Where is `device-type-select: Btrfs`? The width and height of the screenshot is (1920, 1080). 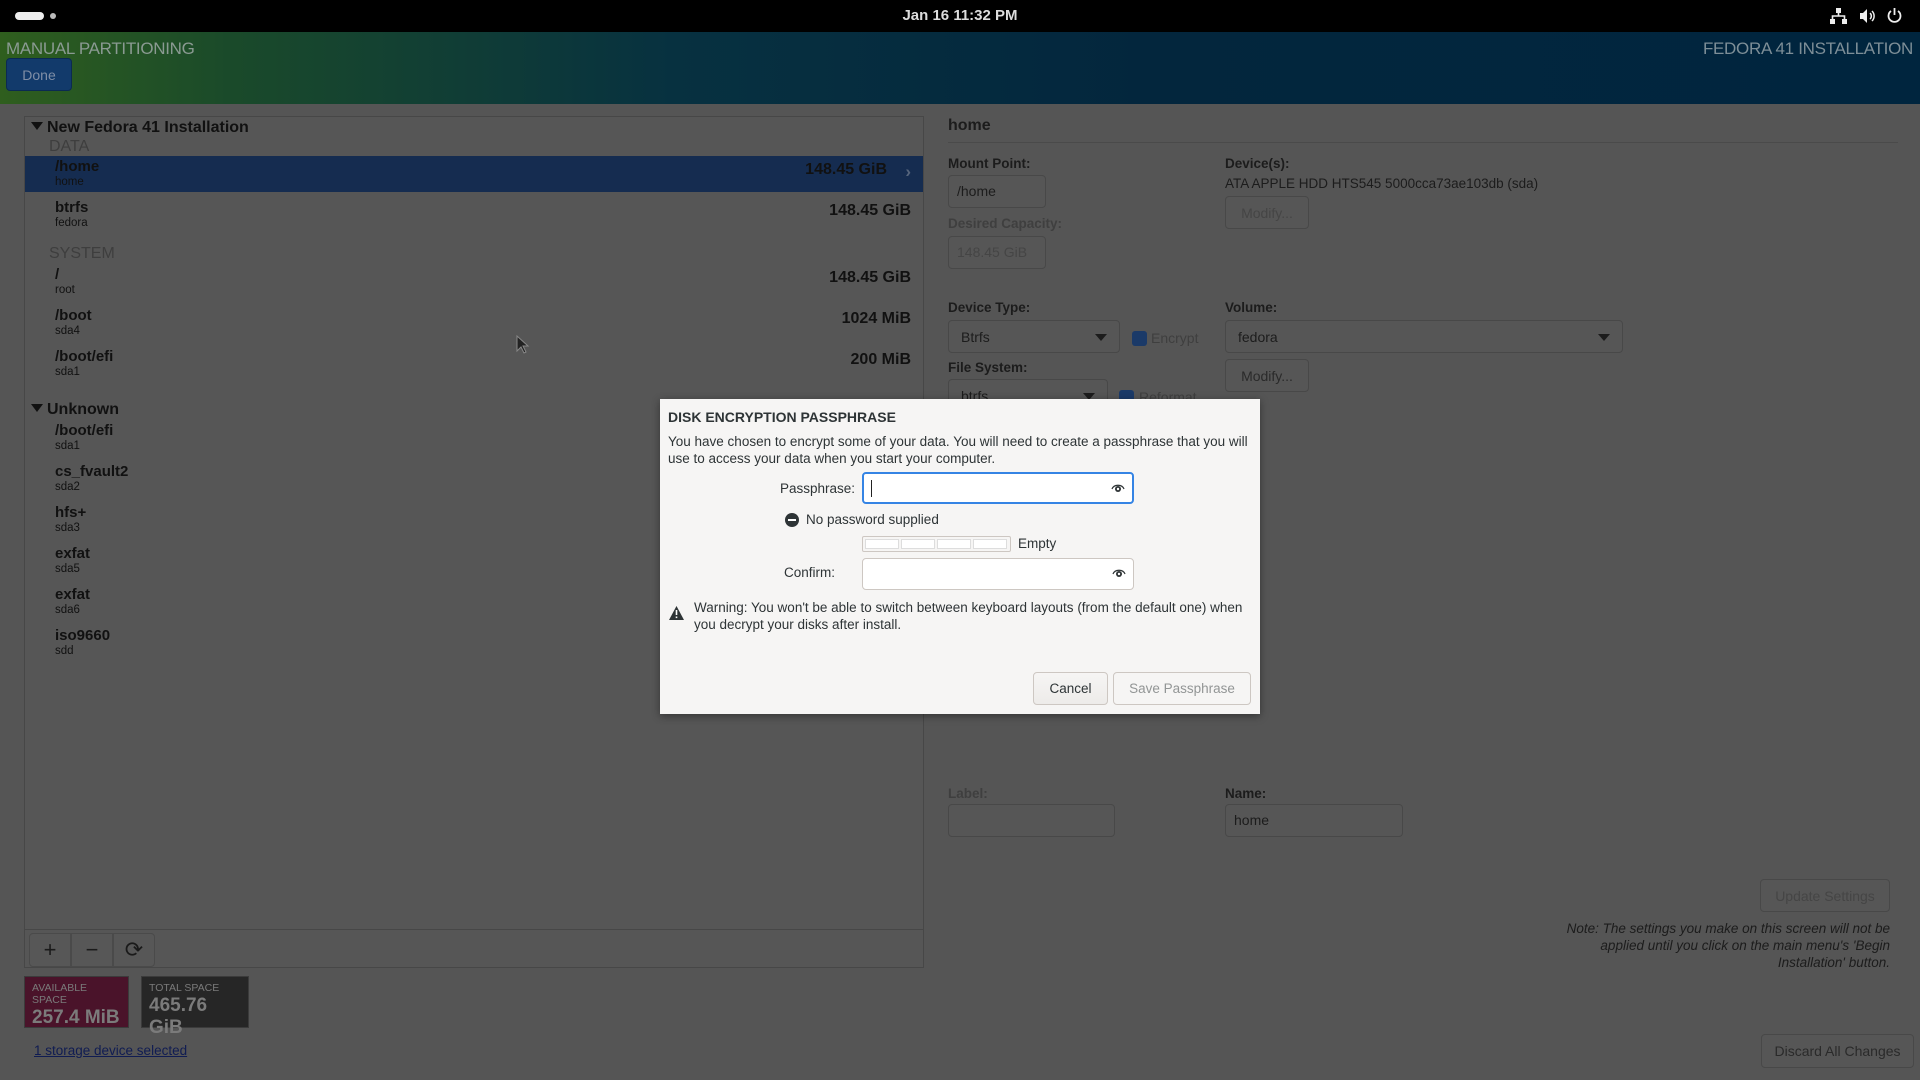
device-type-select: Btrfs is located at coordinates (1034, 336).